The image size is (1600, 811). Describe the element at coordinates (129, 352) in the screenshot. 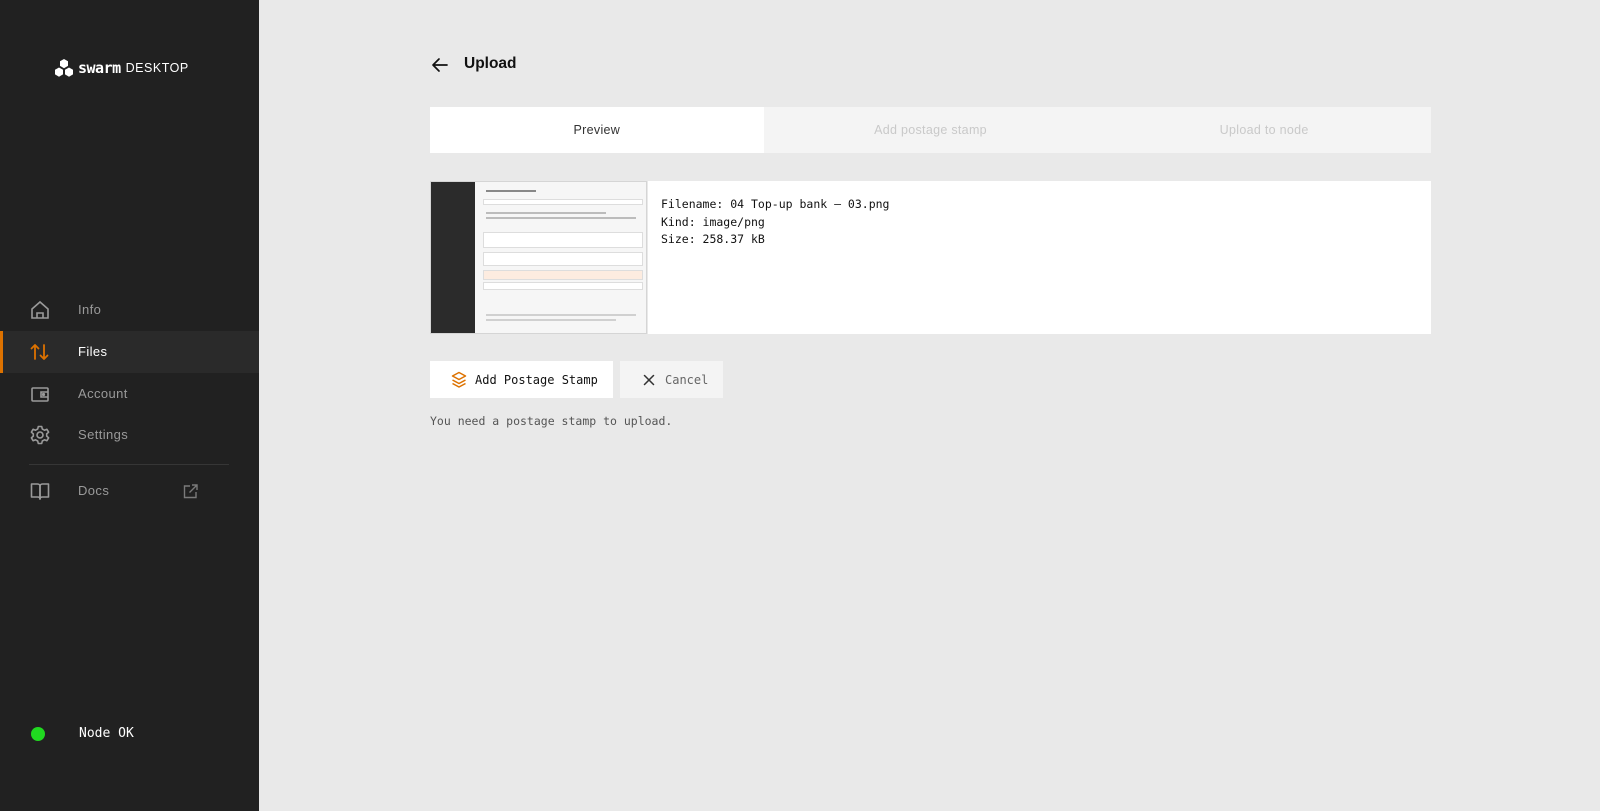

I see `sidebar-item-files: Files` at that location.